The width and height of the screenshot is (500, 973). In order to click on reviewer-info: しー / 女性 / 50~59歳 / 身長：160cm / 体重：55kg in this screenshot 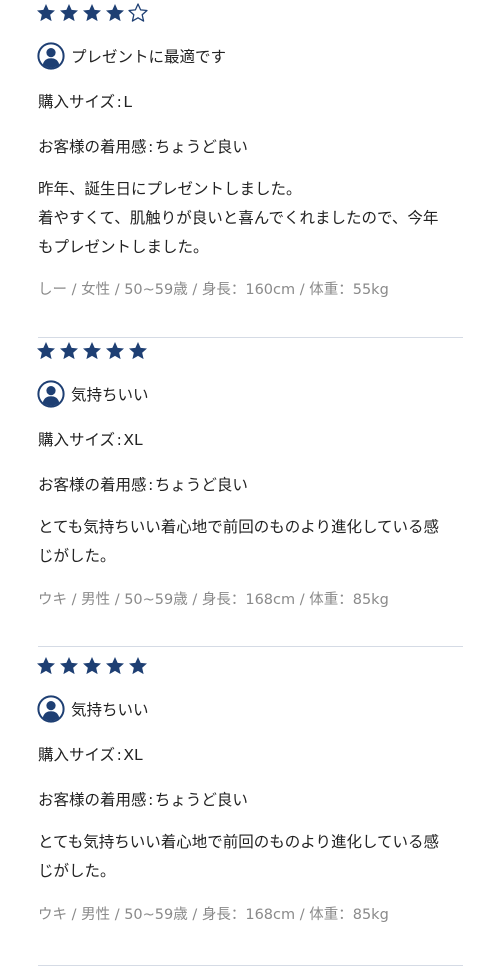, I will do `click(213, 290)`.